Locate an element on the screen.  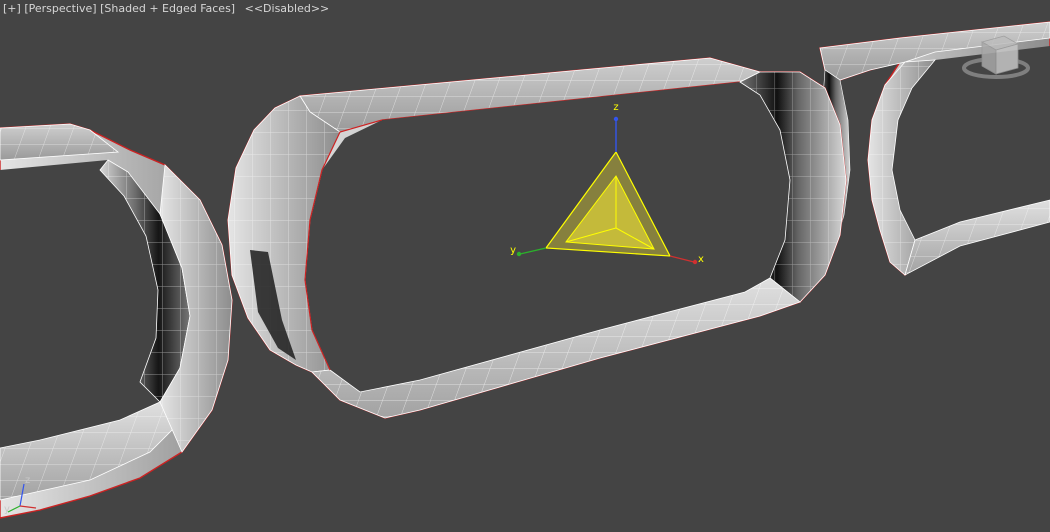
gizmo-z-label: z is located at coordinates (615, 107).